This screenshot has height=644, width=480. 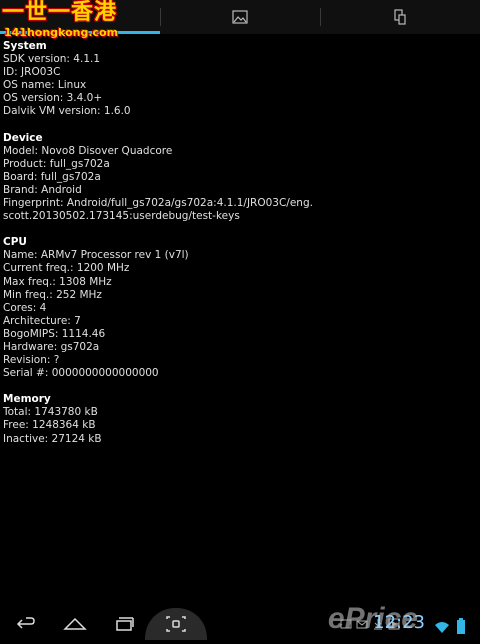 I want to click on info-row: OS name: Linux, so click(x=45, y=85).